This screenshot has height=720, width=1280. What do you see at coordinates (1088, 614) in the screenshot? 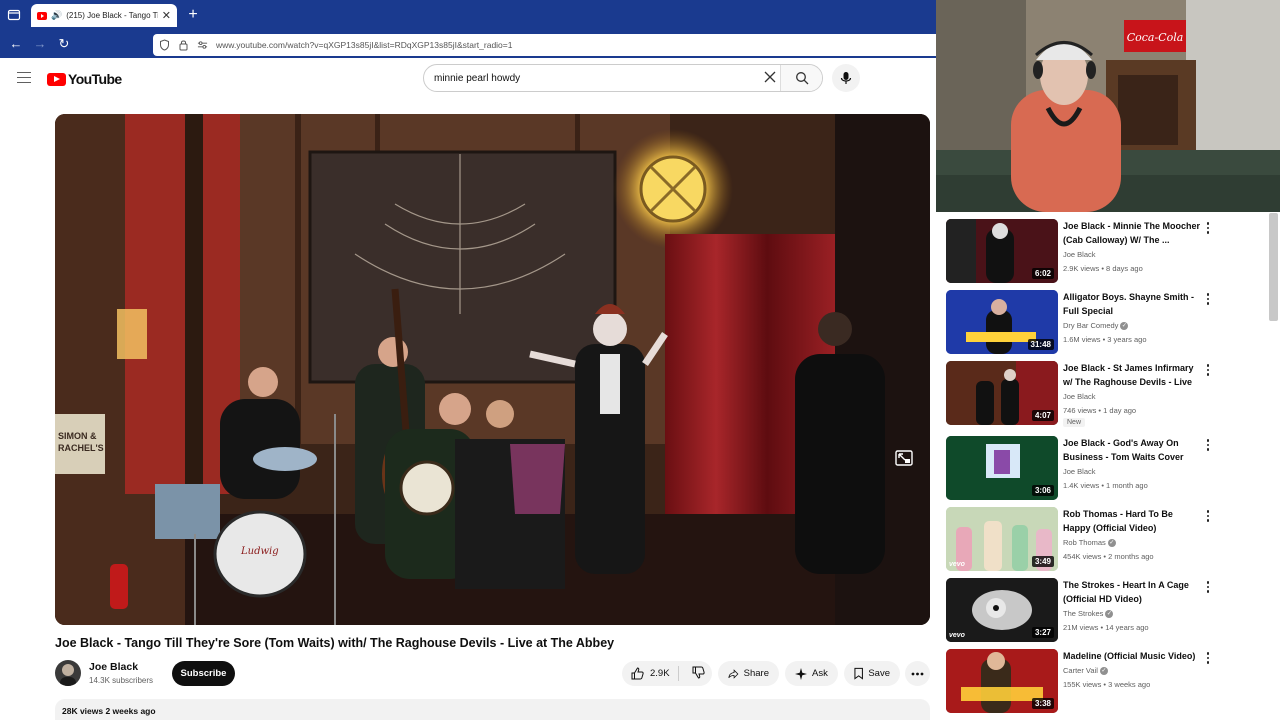
I see `recommendation-channel: The Strokes ✓` at bounding box center [1088, 614].